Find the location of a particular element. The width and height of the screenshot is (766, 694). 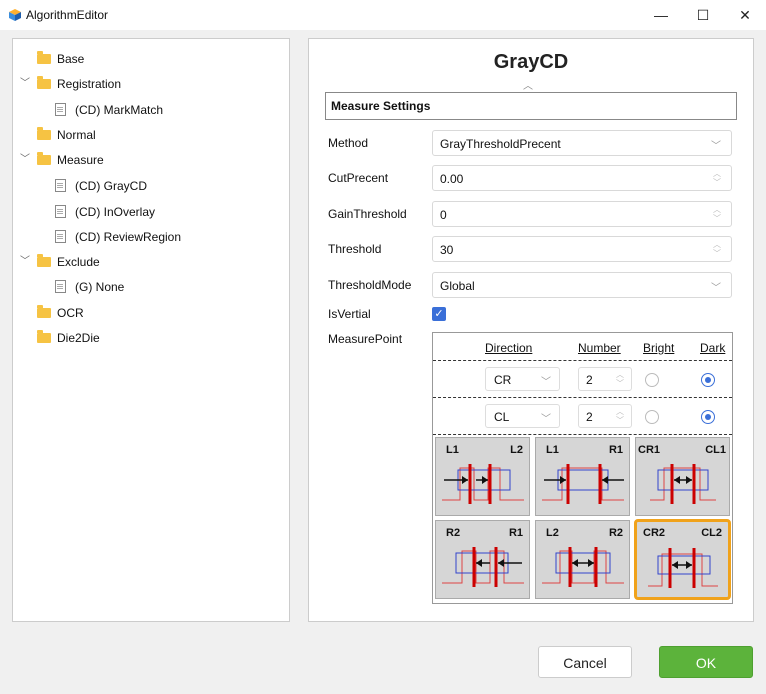

tree-label: Base is located at coordinates (71, 59).